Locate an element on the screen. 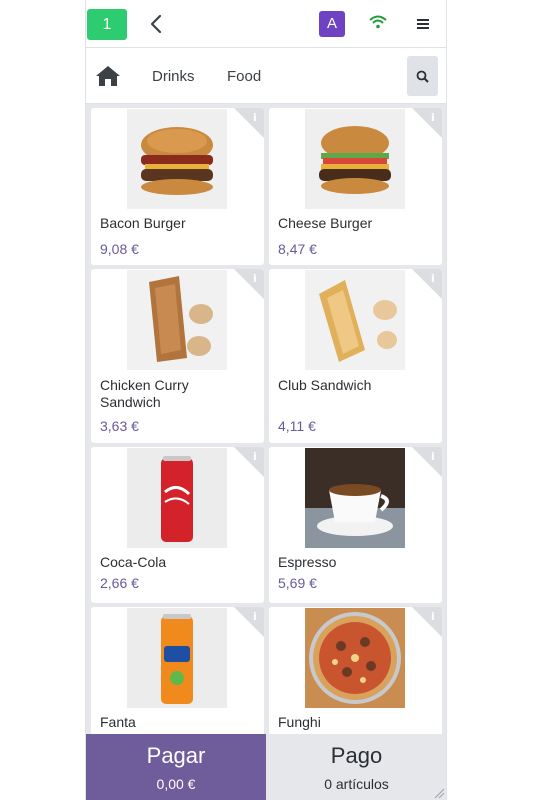  order-number-badge: 1 is located at coordinates (107, 24).